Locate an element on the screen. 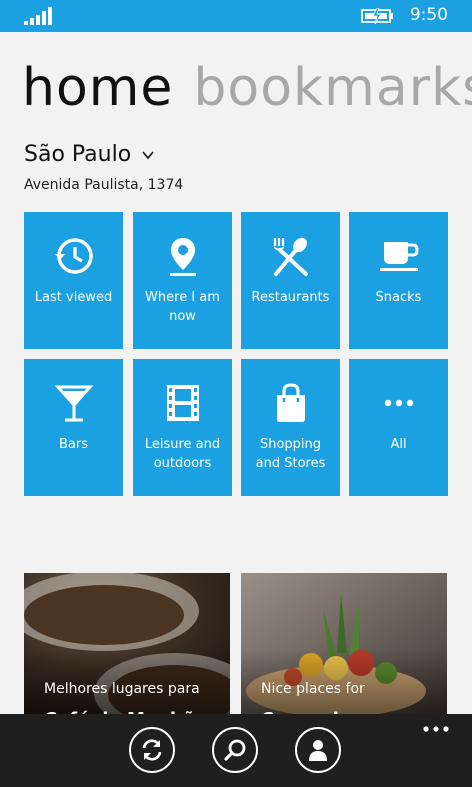 The width and height of the screenshot is (472, 787). map-pin-icon is located at coordinates (182, 257).